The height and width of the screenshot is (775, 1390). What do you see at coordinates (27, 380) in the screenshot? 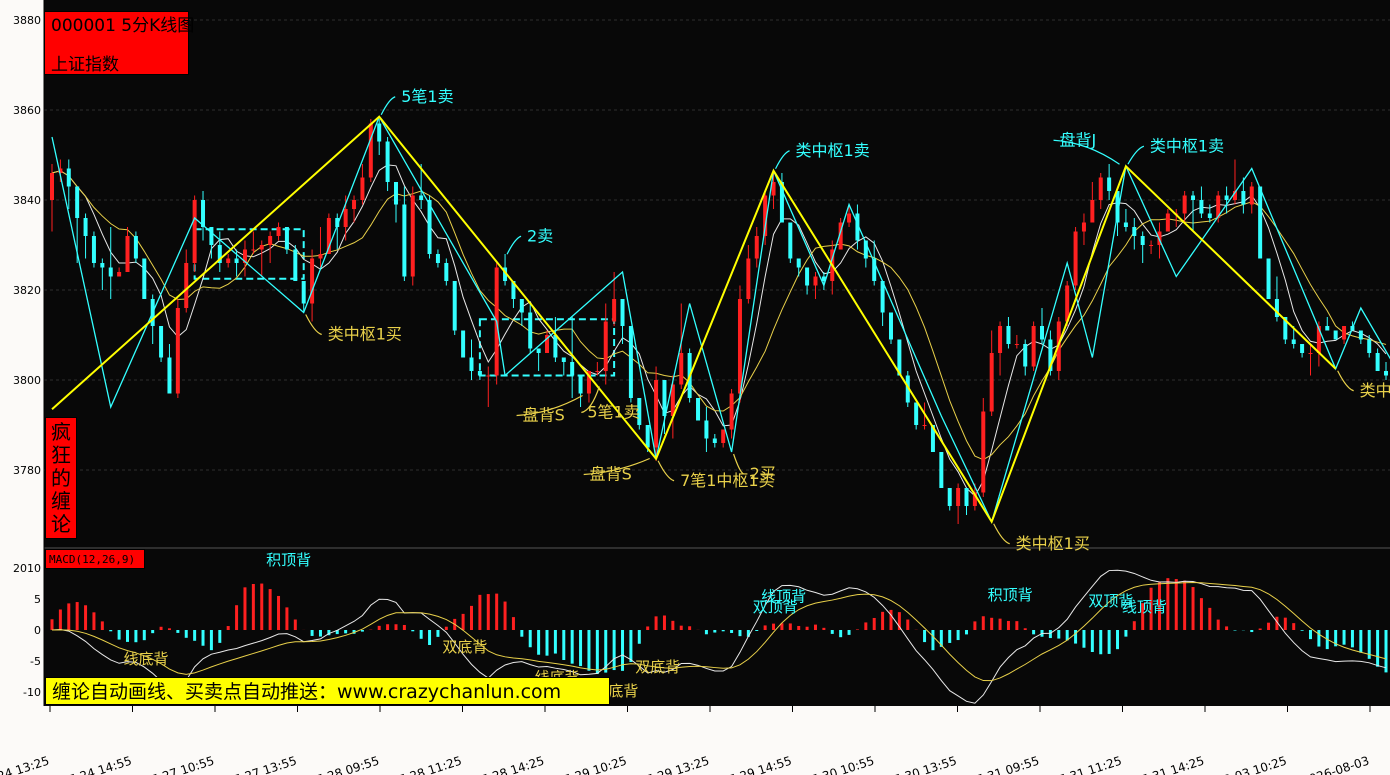
I see `price-tick-label: 3800` at bounding box center [27, 380].